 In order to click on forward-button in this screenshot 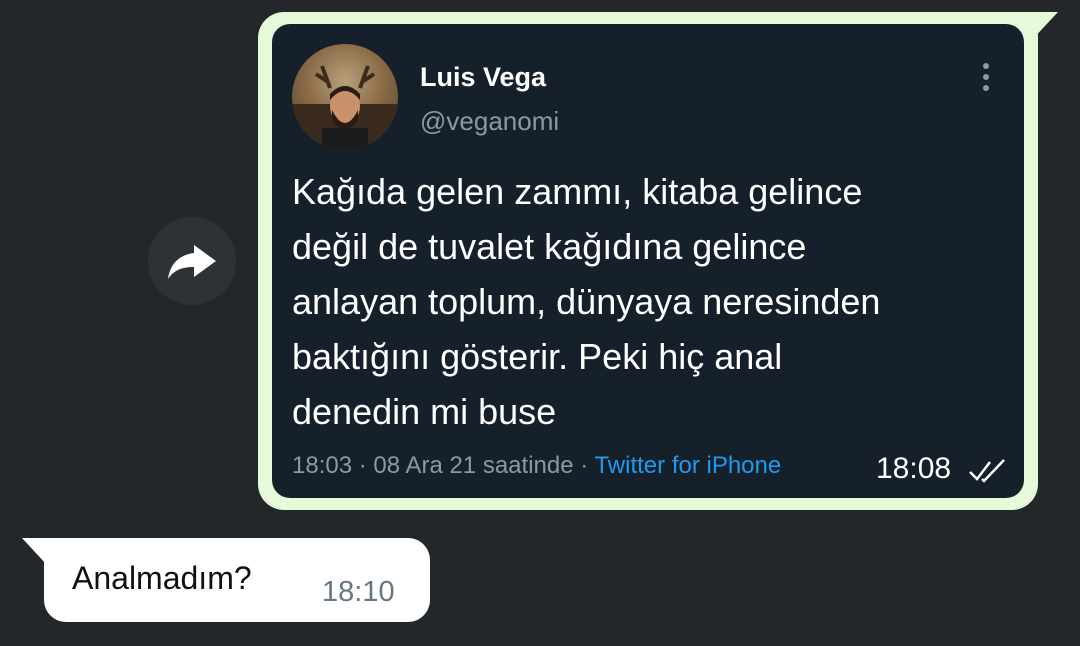, I will do `click(192, 261)`.